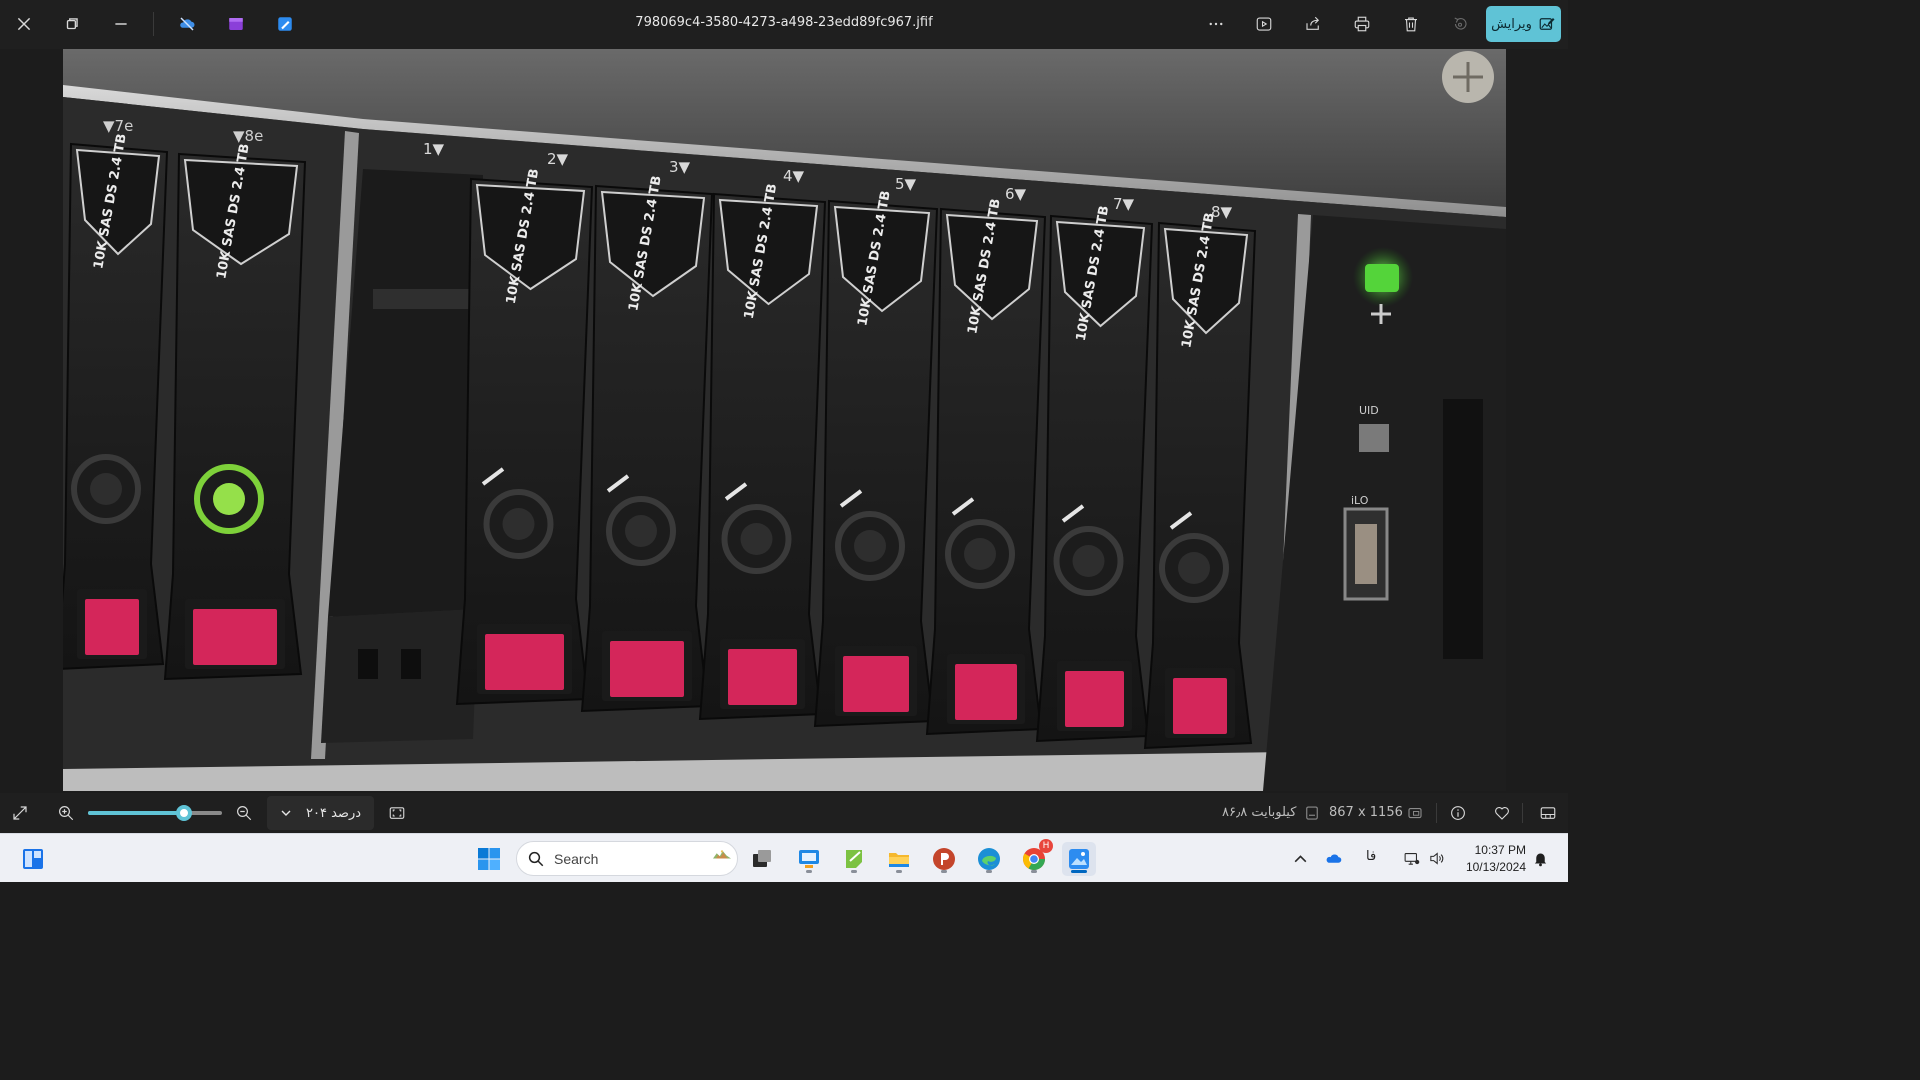  What do you see at coordinates (1411, 858) in the screenshot?
I see `network-icon` at bounding box center [1411, 858].